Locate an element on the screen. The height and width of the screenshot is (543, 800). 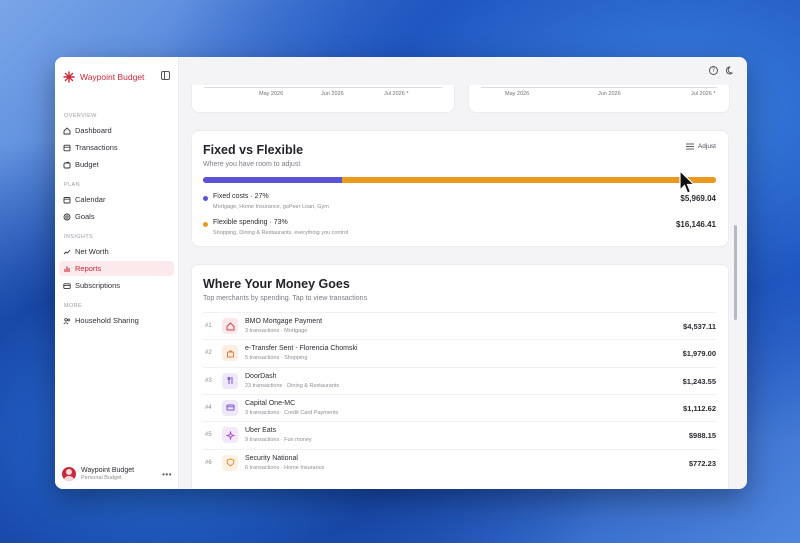
sidebar-item-dashboard: Dashboard is located at coordinates (116, 130).